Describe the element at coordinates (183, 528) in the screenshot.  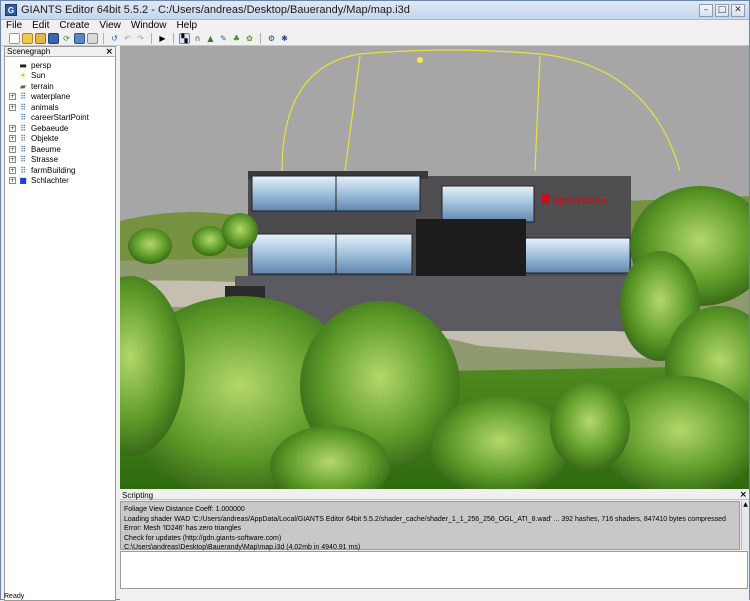
I see `log-line: Error: Mesh 'ID246' has zero triangles` at that location.